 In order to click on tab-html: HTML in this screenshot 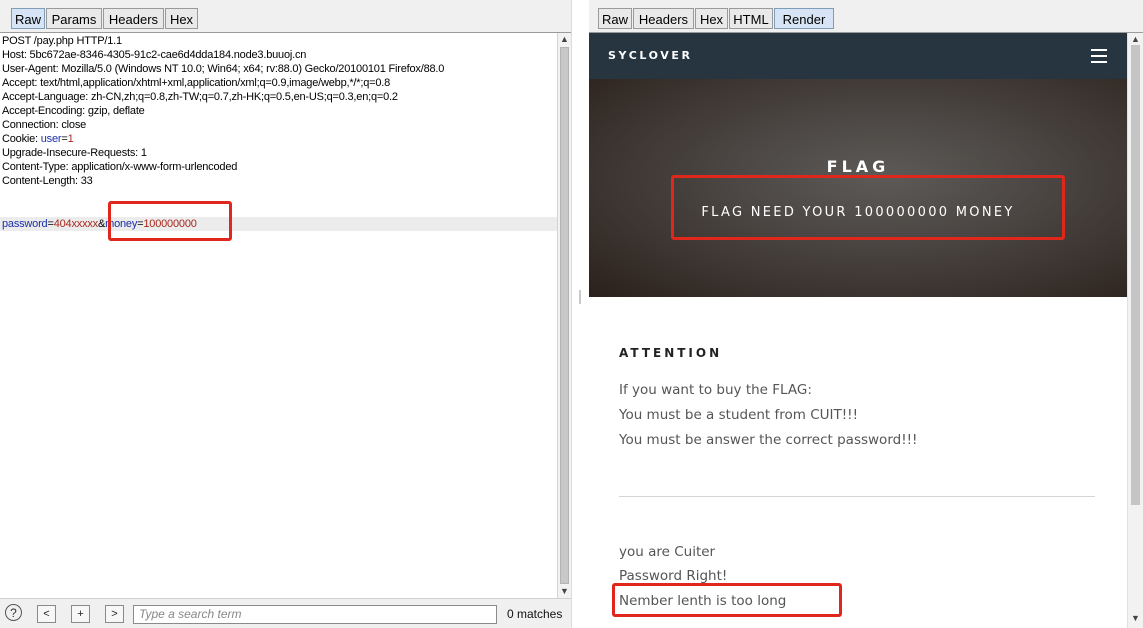, I will do `click(751, 18)`.